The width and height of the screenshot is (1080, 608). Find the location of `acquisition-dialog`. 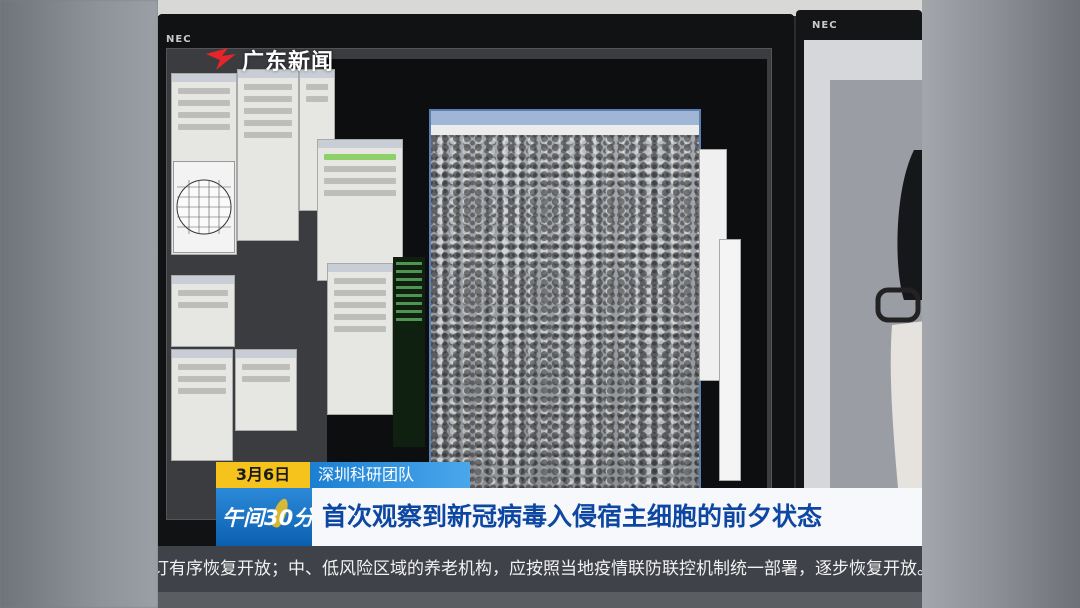

acquisition-dialog is located at coordinates (360, 210).